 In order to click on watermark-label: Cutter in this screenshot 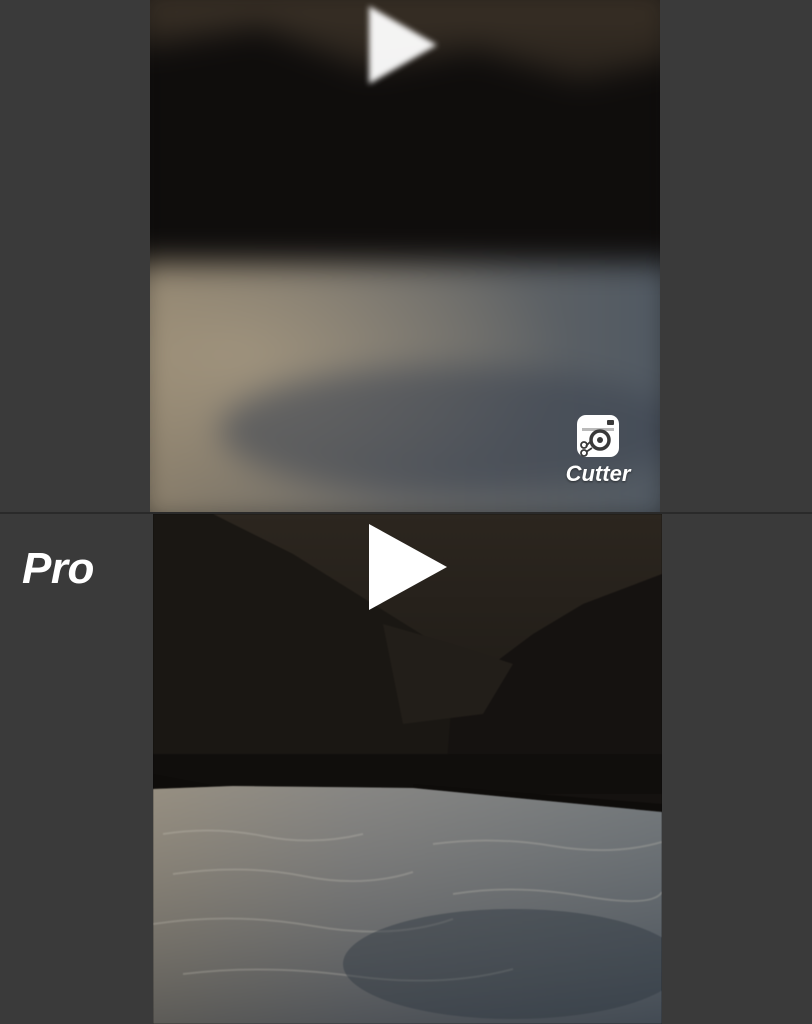, I will do `click(598, 473)`.